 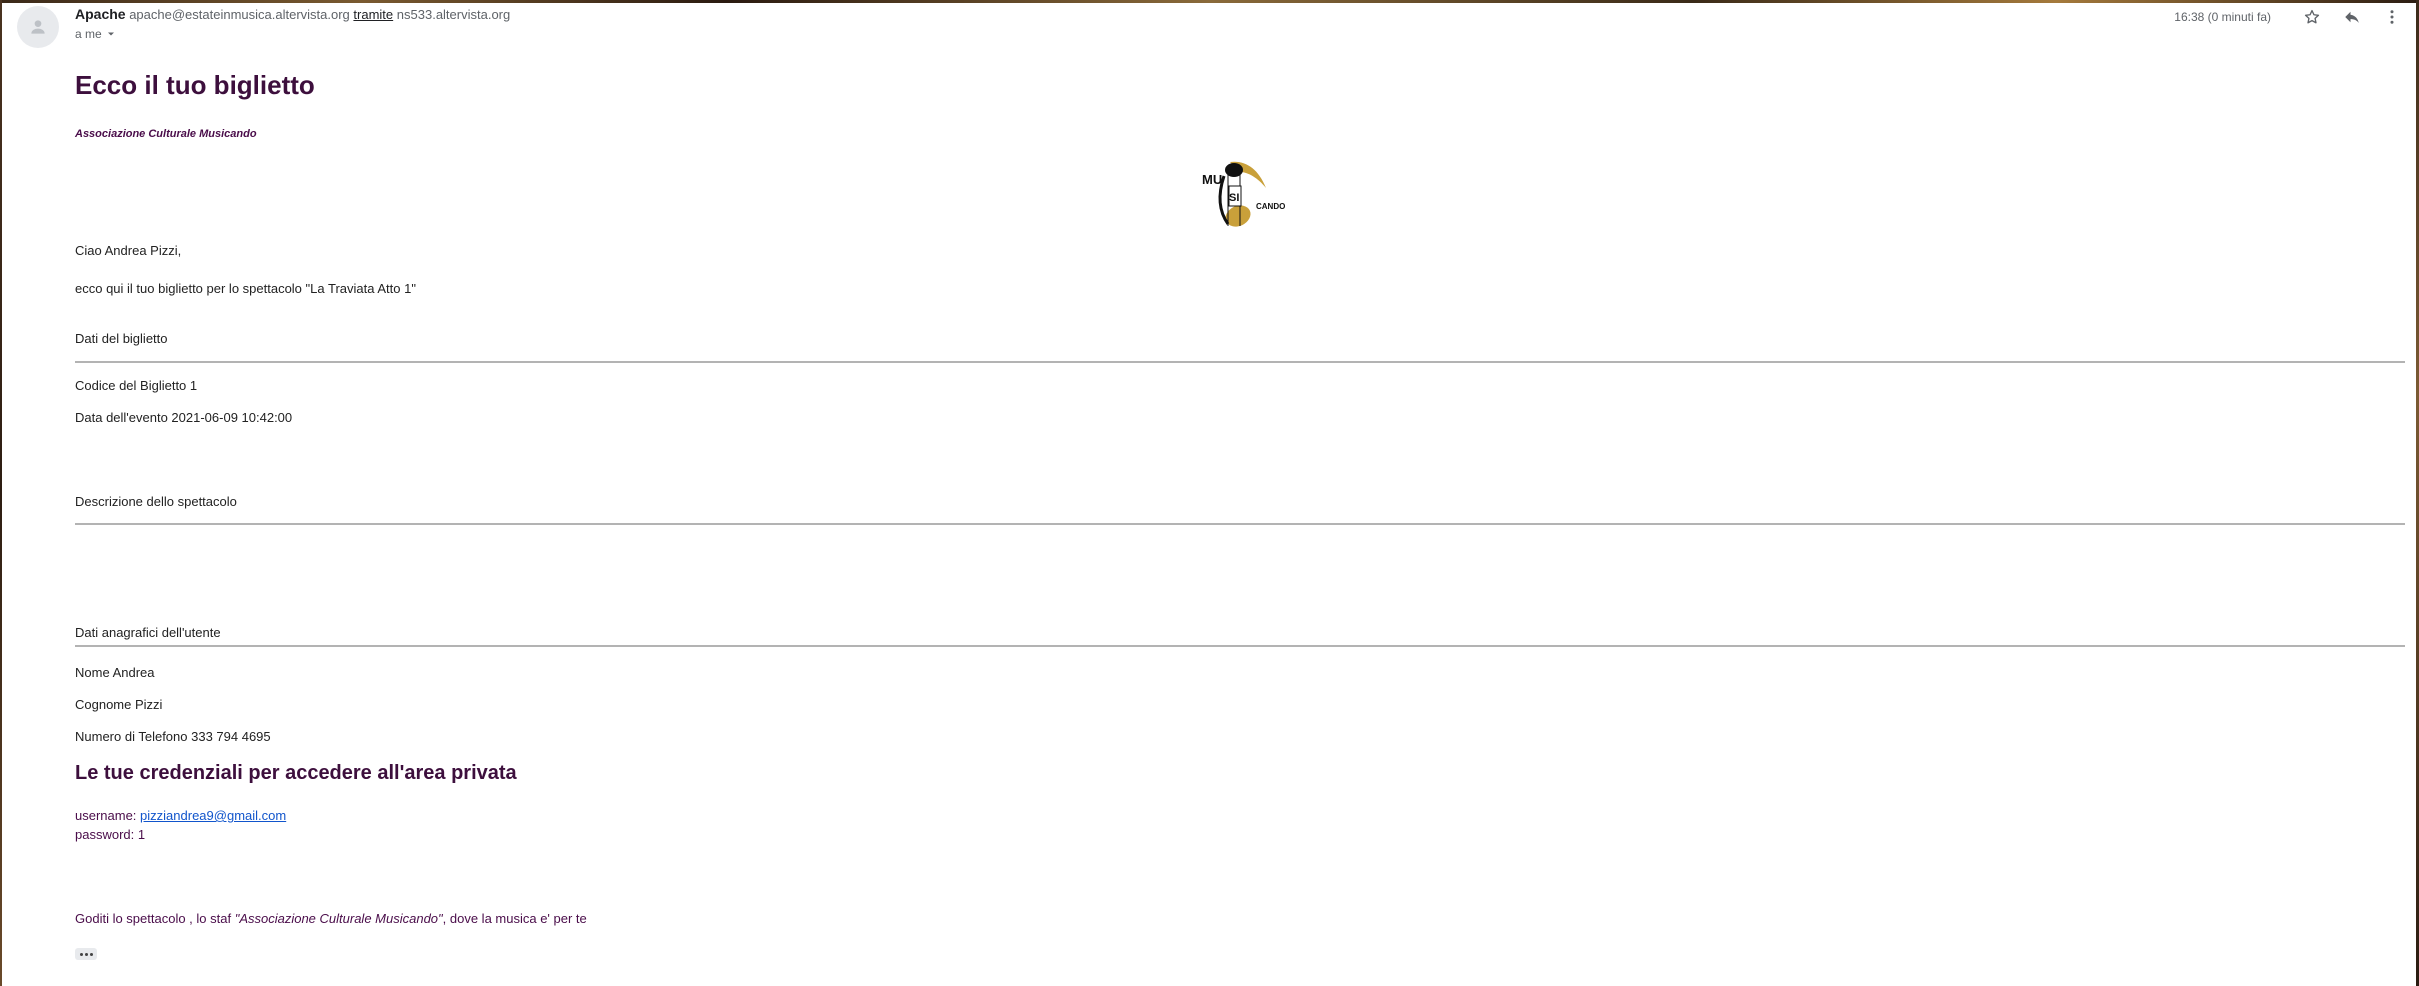 What do you see at coordinates (1243, 194) in the screenshot?
I see `musicando-logo: MU SI CANDO` at bounding box center [1243, 194].